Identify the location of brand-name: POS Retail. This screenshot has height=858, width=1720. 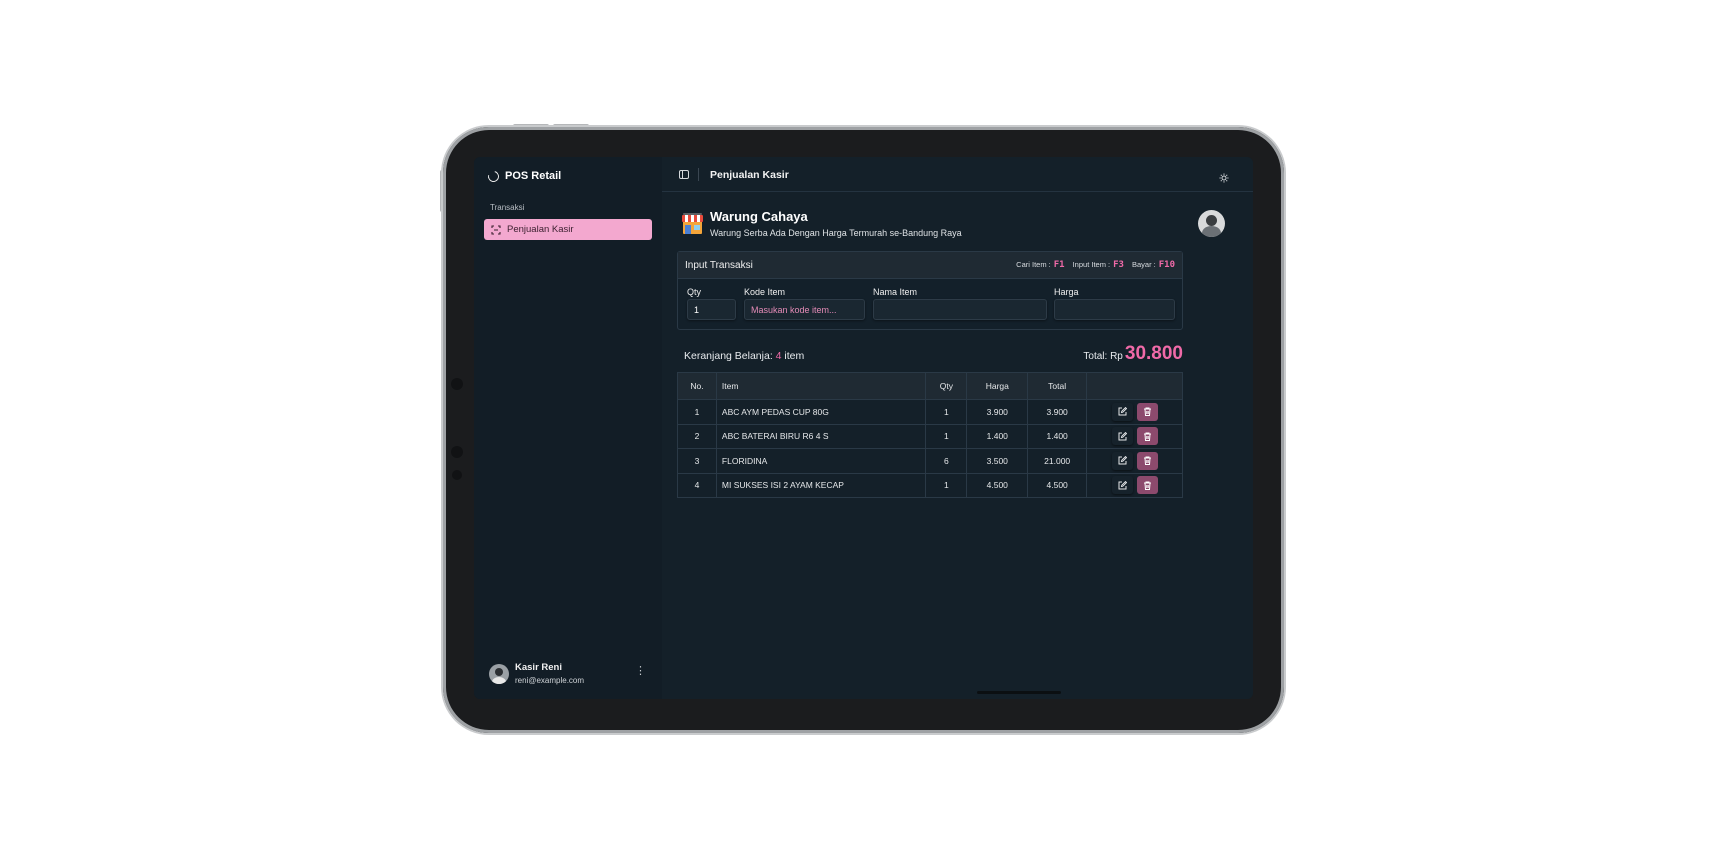
(533, 176).